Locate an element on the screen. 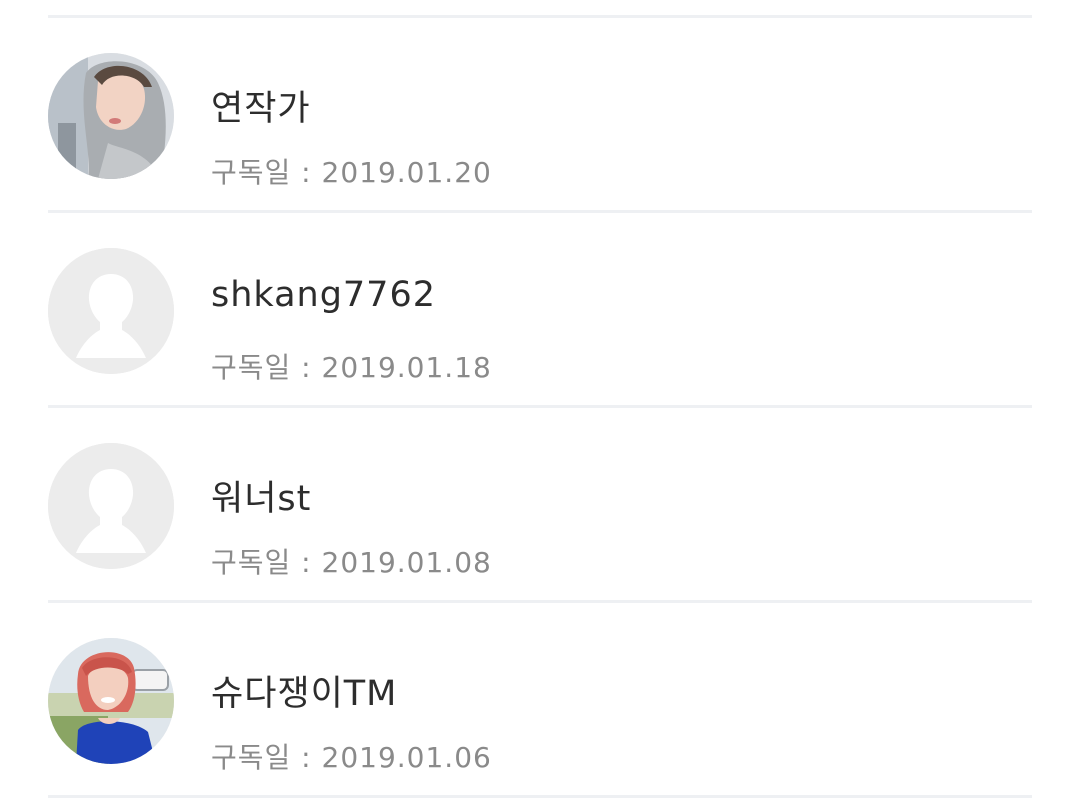  red-hair-person-photo-icon is located at coordinates (111, 701).